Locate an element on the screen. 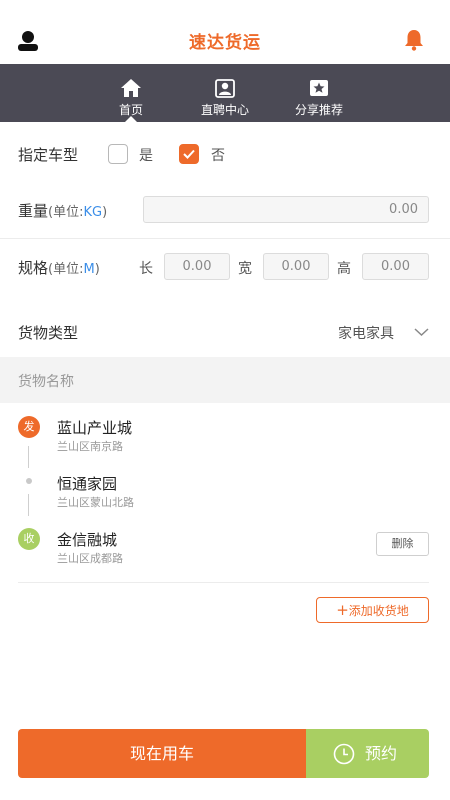 This screenshot has height=800, width=450. cargo-name-field: 货物名称 is located at coordinates (225, 380).